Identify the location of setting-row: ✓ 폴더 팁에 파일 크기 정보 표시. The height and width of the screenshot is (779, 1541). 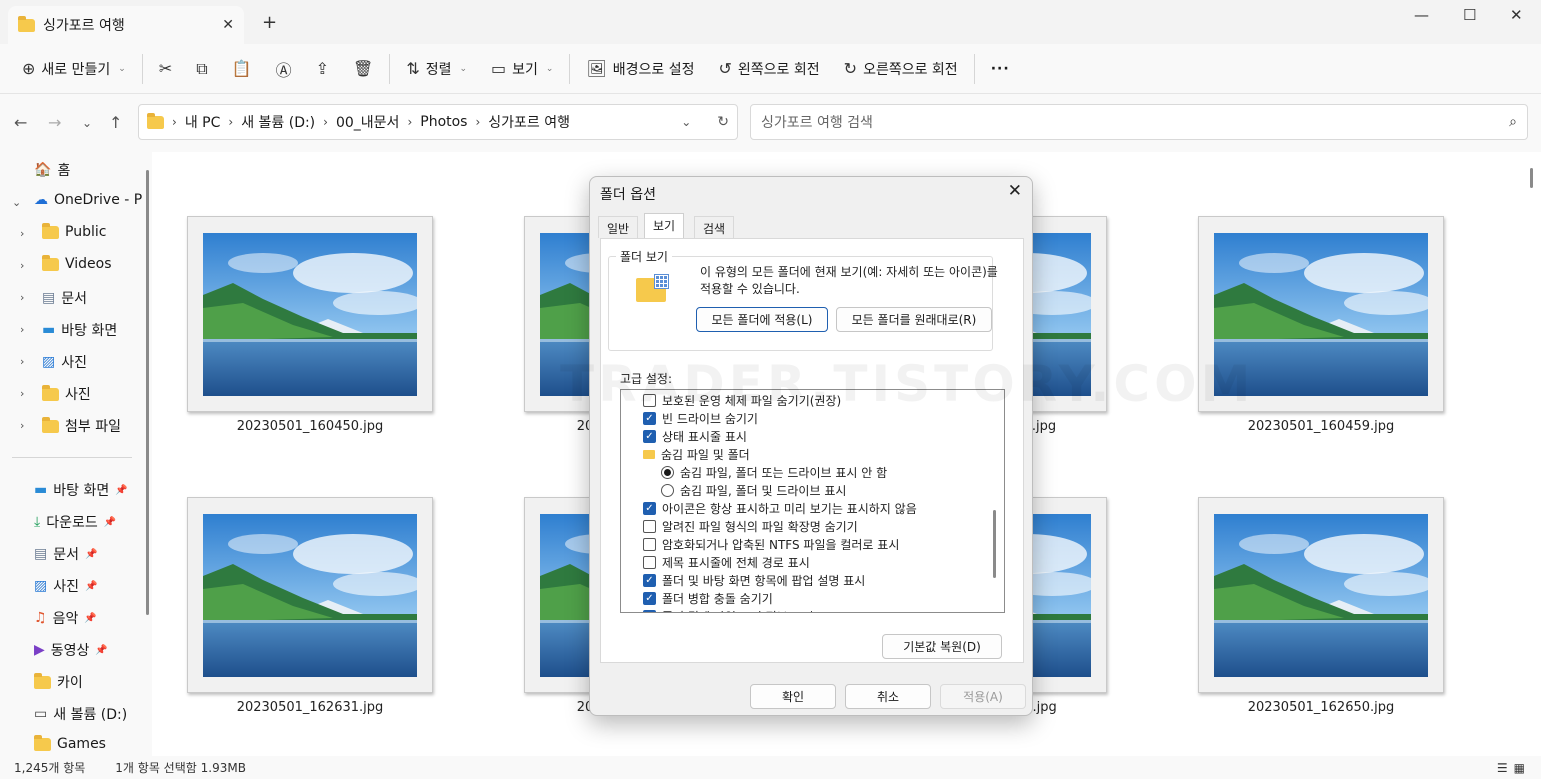
(728, 610).